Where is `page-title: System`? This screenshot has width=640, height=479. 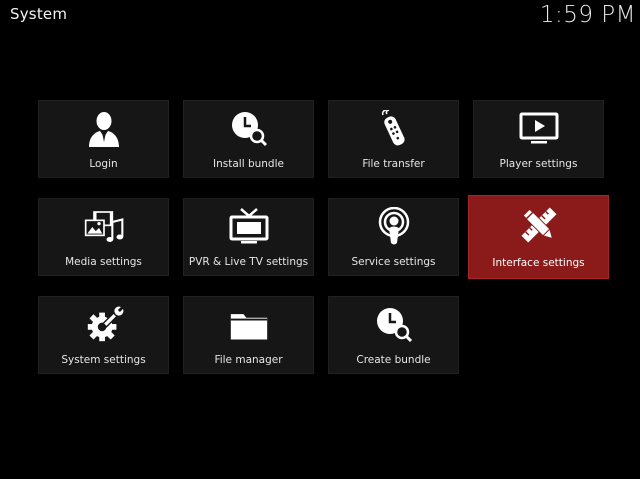
page-title: System is located at coordinates (39, 14).